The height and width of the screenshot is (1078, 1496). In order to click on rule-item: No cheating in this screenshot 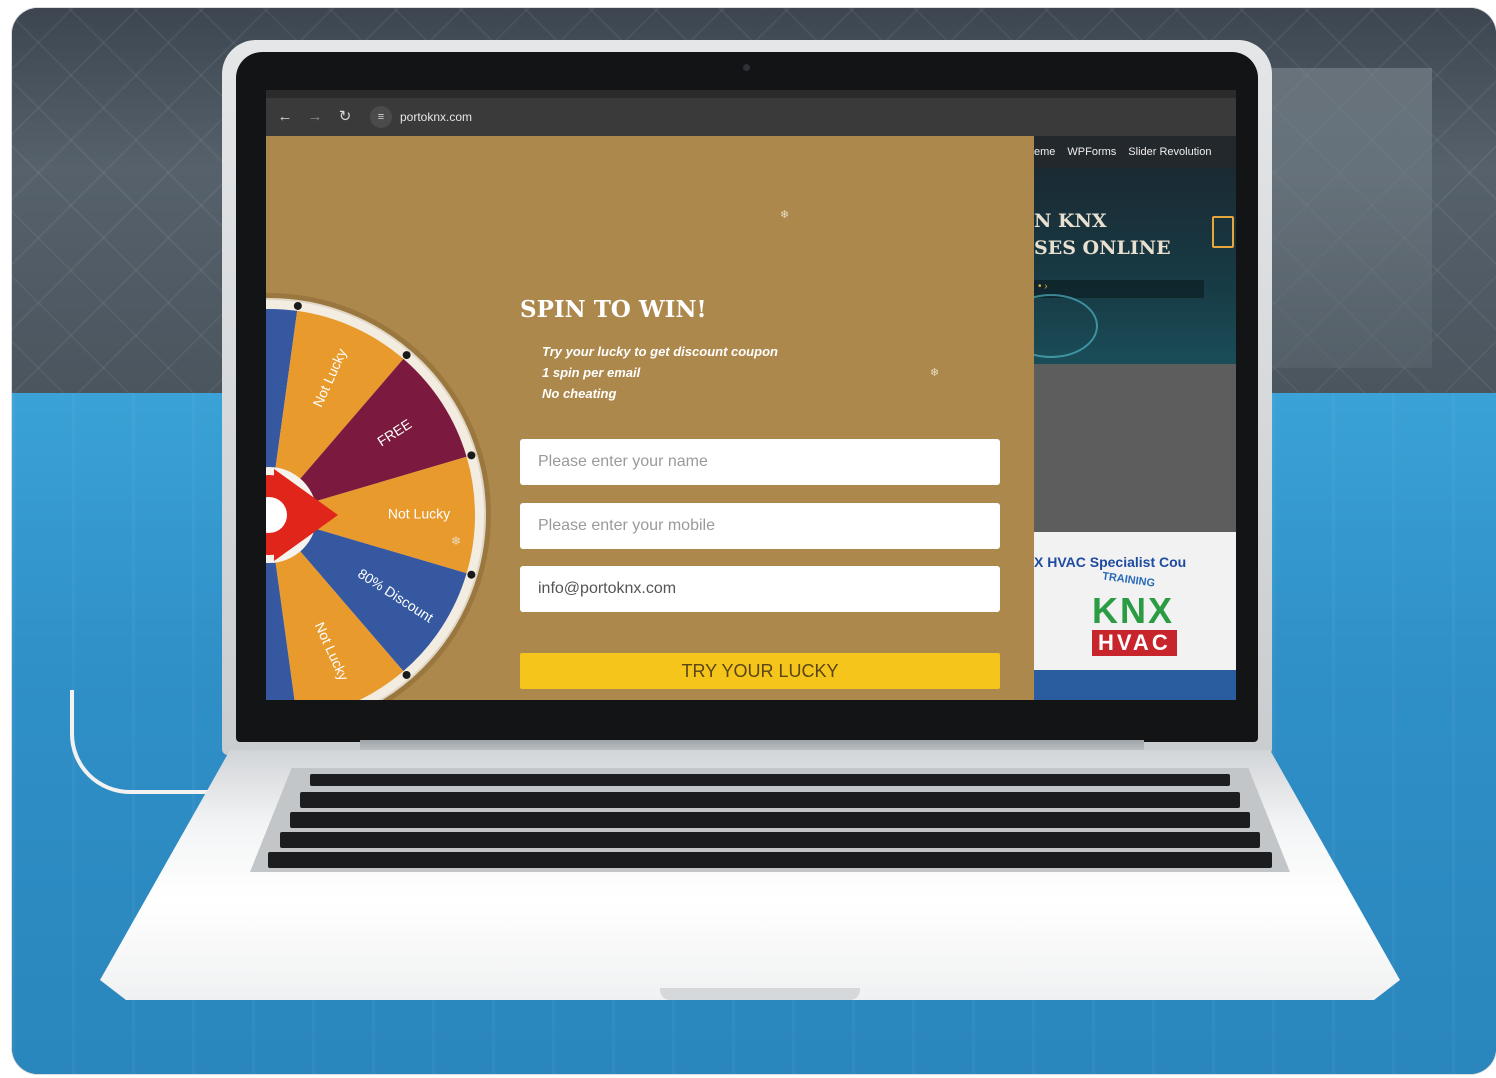, I will do `click(579, 393)`.